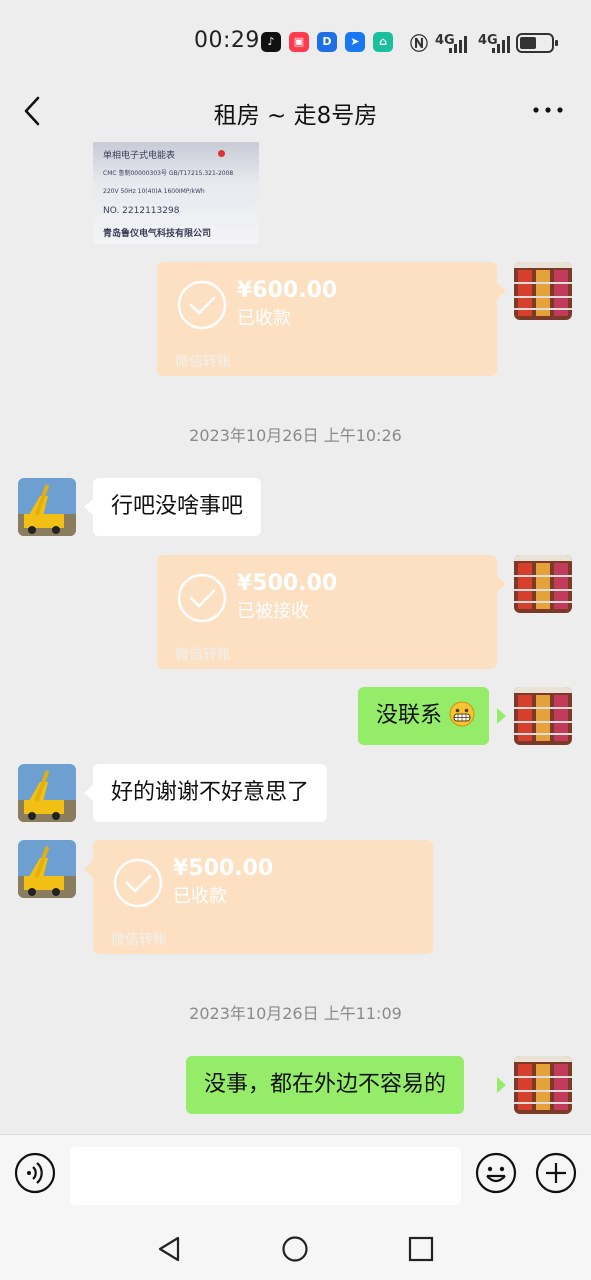  I want to click on blue-arrow-app-icon: ➤, so click(355, 42).